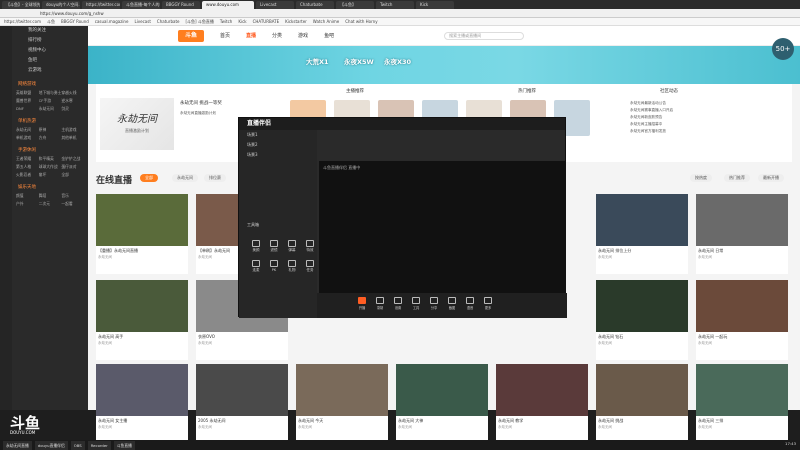 The image size is (800, 450). I want to click on sidebar-game-link: 其他单机, so click(72, 138).